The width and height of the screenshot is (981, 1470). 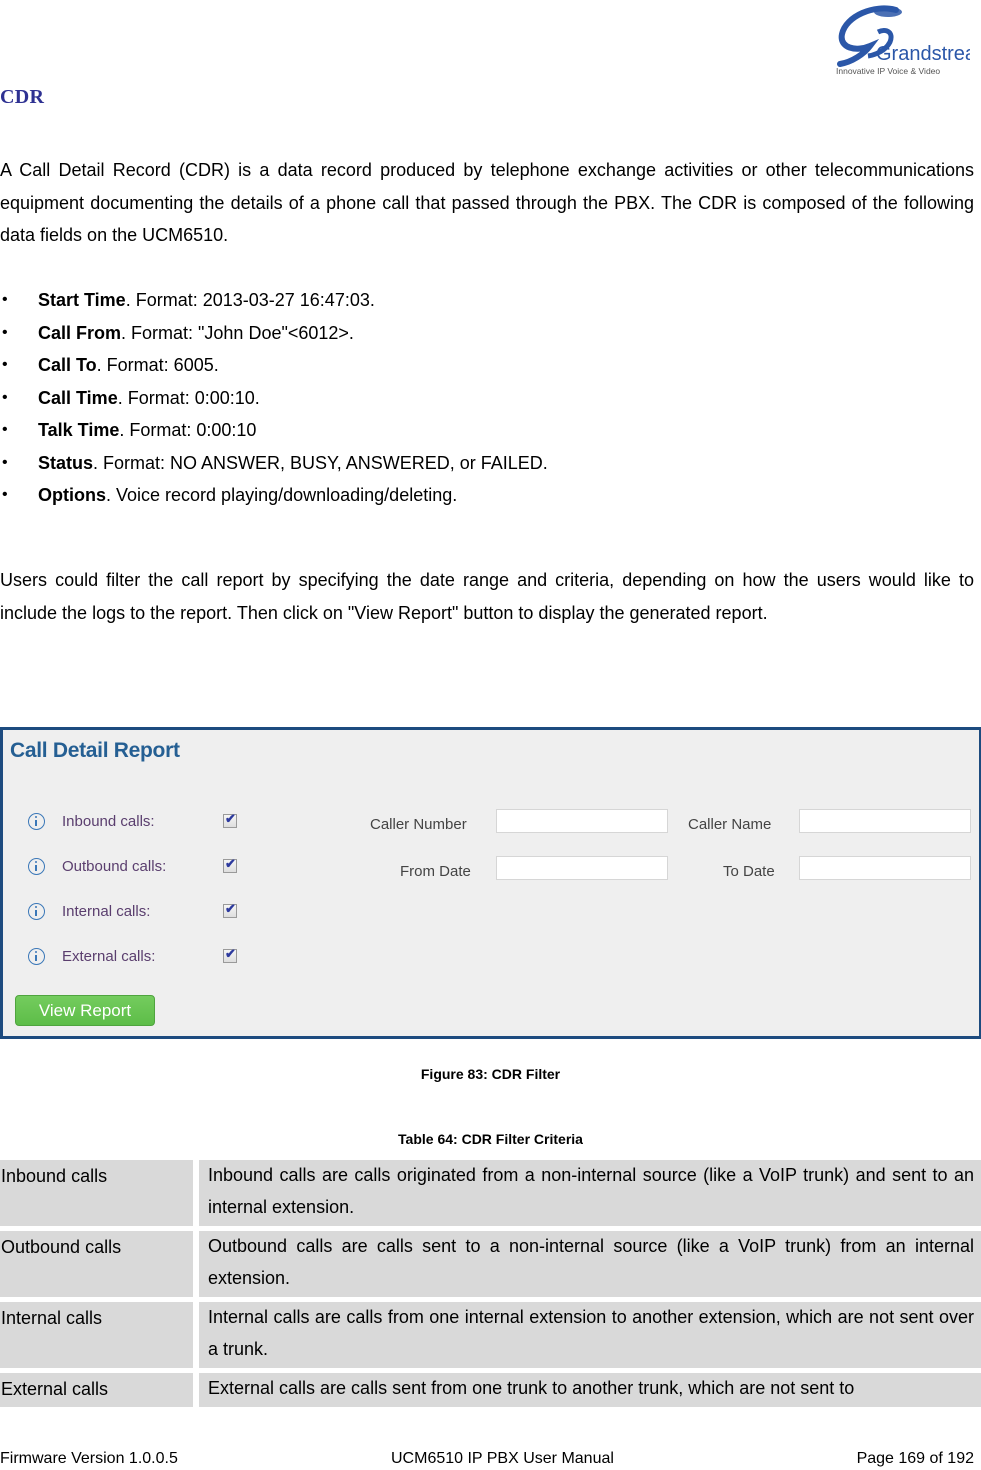 What do you see at coordinates (435, 871) in the screenshot?
I see `from-date-label: From Date` at bounding box center [435, 871].